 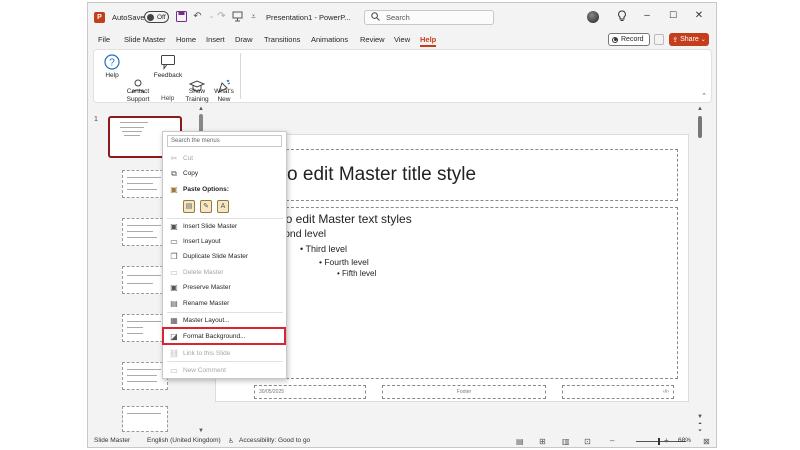 I want to click on date-placeholder: 30/05/2025, so click(x=310, y=392).